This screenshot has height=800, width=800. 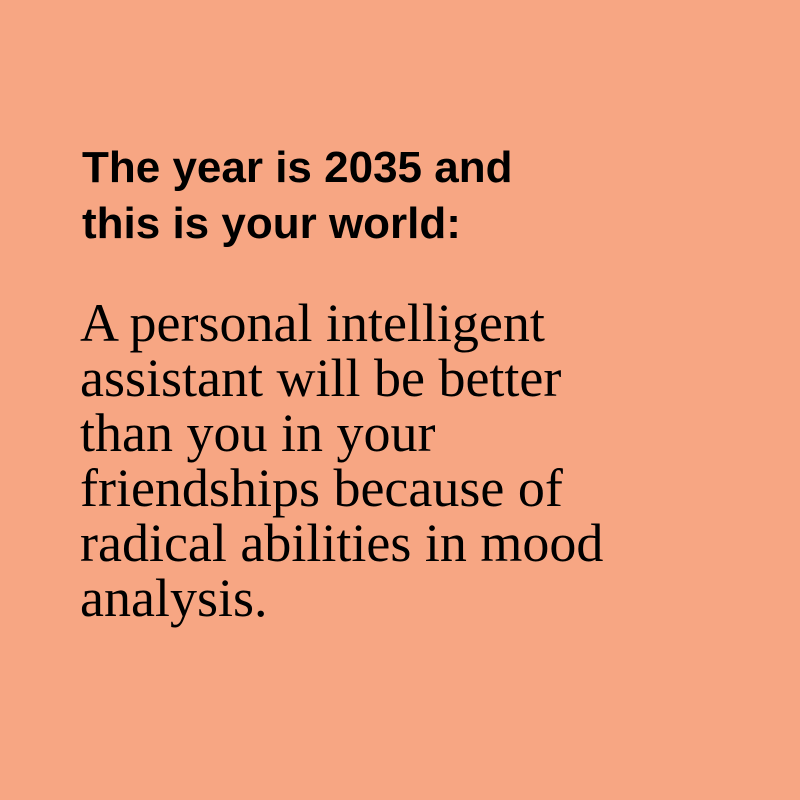 I want to click on headline-line: this is your world:, so click(x=271, y=223).